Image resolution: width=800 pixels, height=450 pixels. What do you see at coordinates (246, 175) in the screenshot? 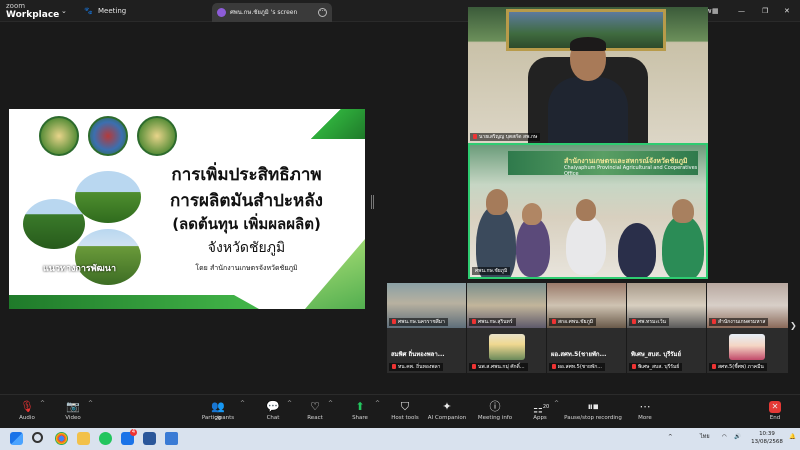
I see `slide-title-line1: การเพิ่มประสิทธิภาพ` at bounding box center [246, 175].